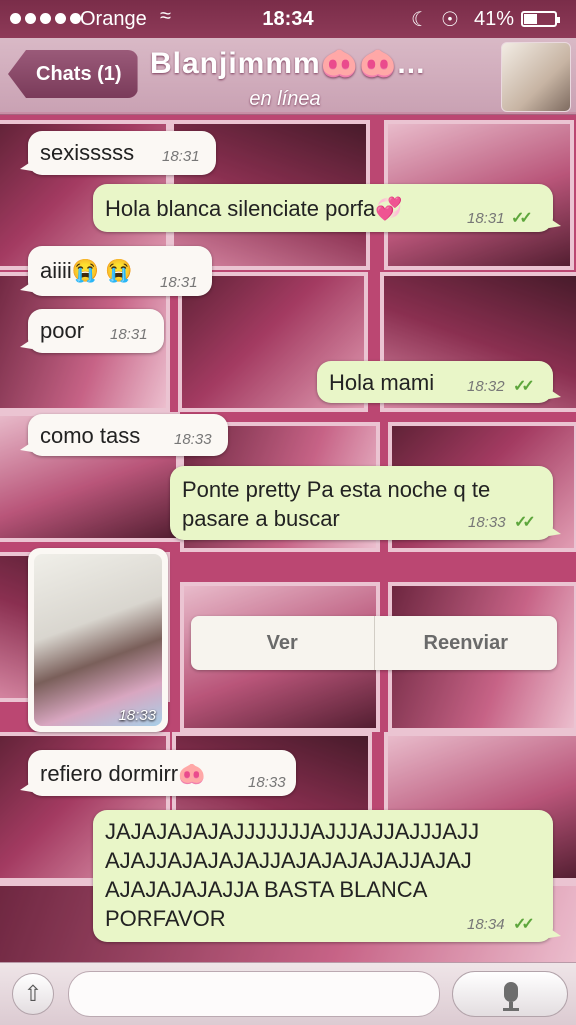 The width and height of the screenshot is (576, 1025). I want to click on view-media-button: Ver, so click(282, 643).